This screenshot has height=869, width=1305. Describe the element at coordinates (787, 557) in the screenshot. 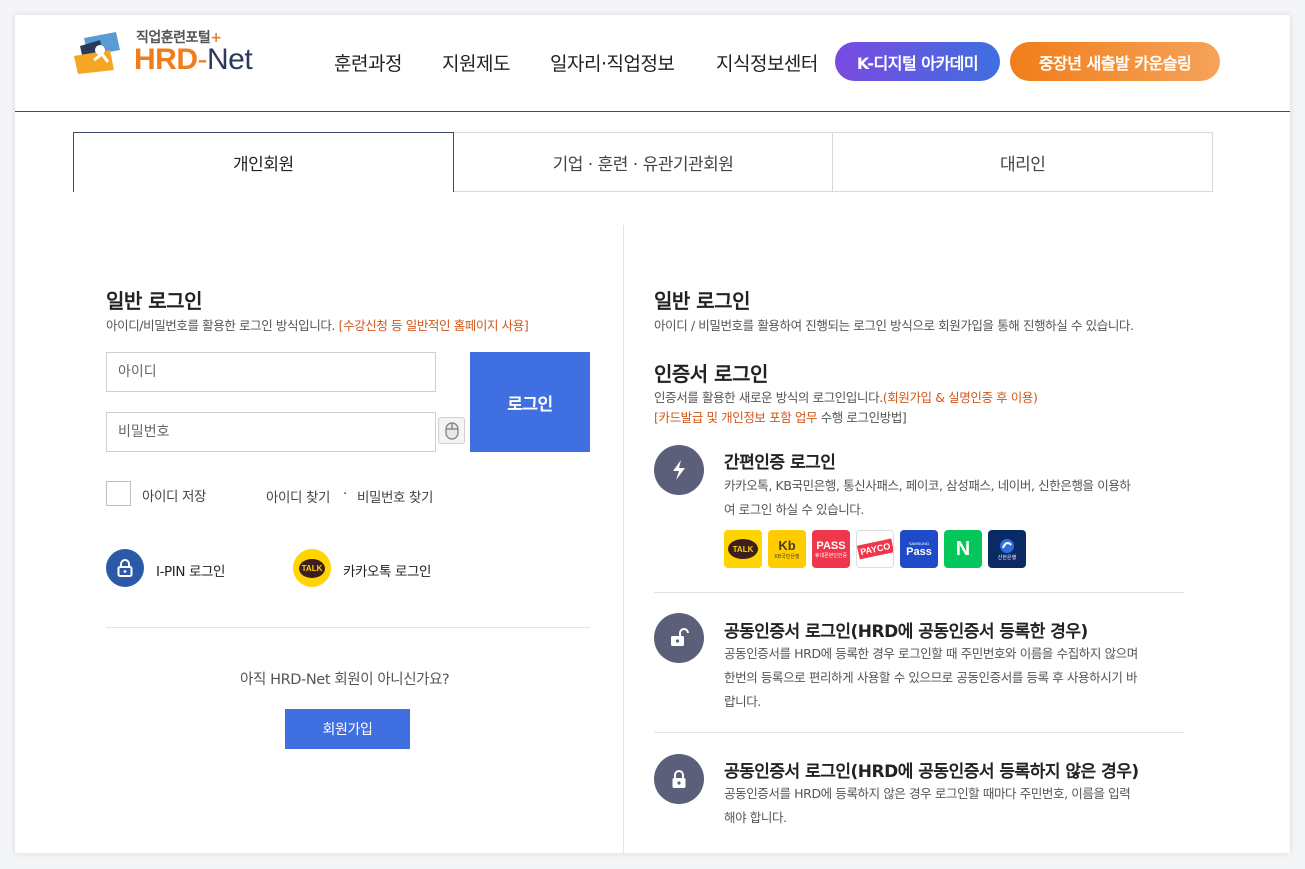

I see `kb-label: KB국민은행` at that location.